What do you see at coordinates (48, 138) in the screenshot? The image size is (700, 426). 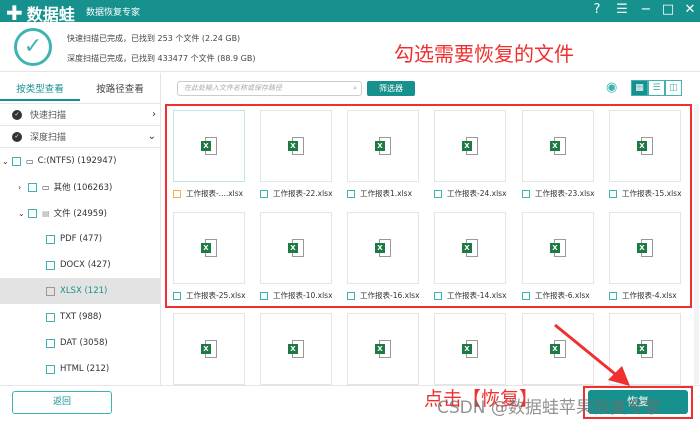 I see `row-label: 深度扫描` at bounding box center [48, 138].